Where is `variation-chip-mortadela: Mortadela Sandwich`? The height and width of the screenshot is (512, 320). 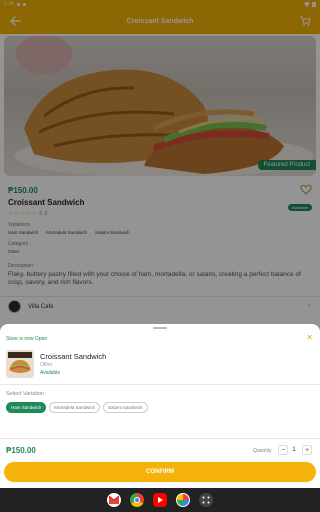 variation-chip-mortadela: Mortadela Sandwich is located at coordinates (75, 407).